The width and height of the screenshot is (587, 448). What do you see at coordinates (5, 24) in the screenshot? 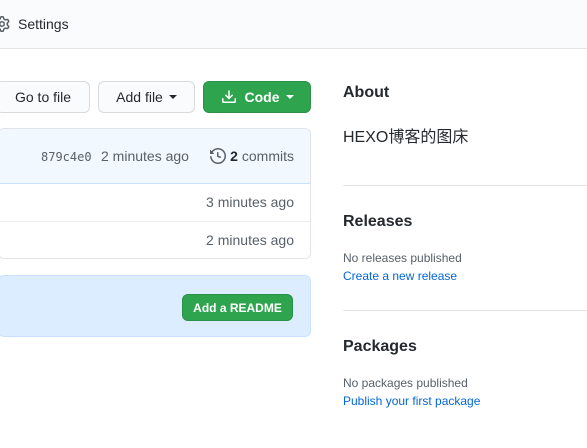
I see `gear-icon` at bounding box center [5, 24].